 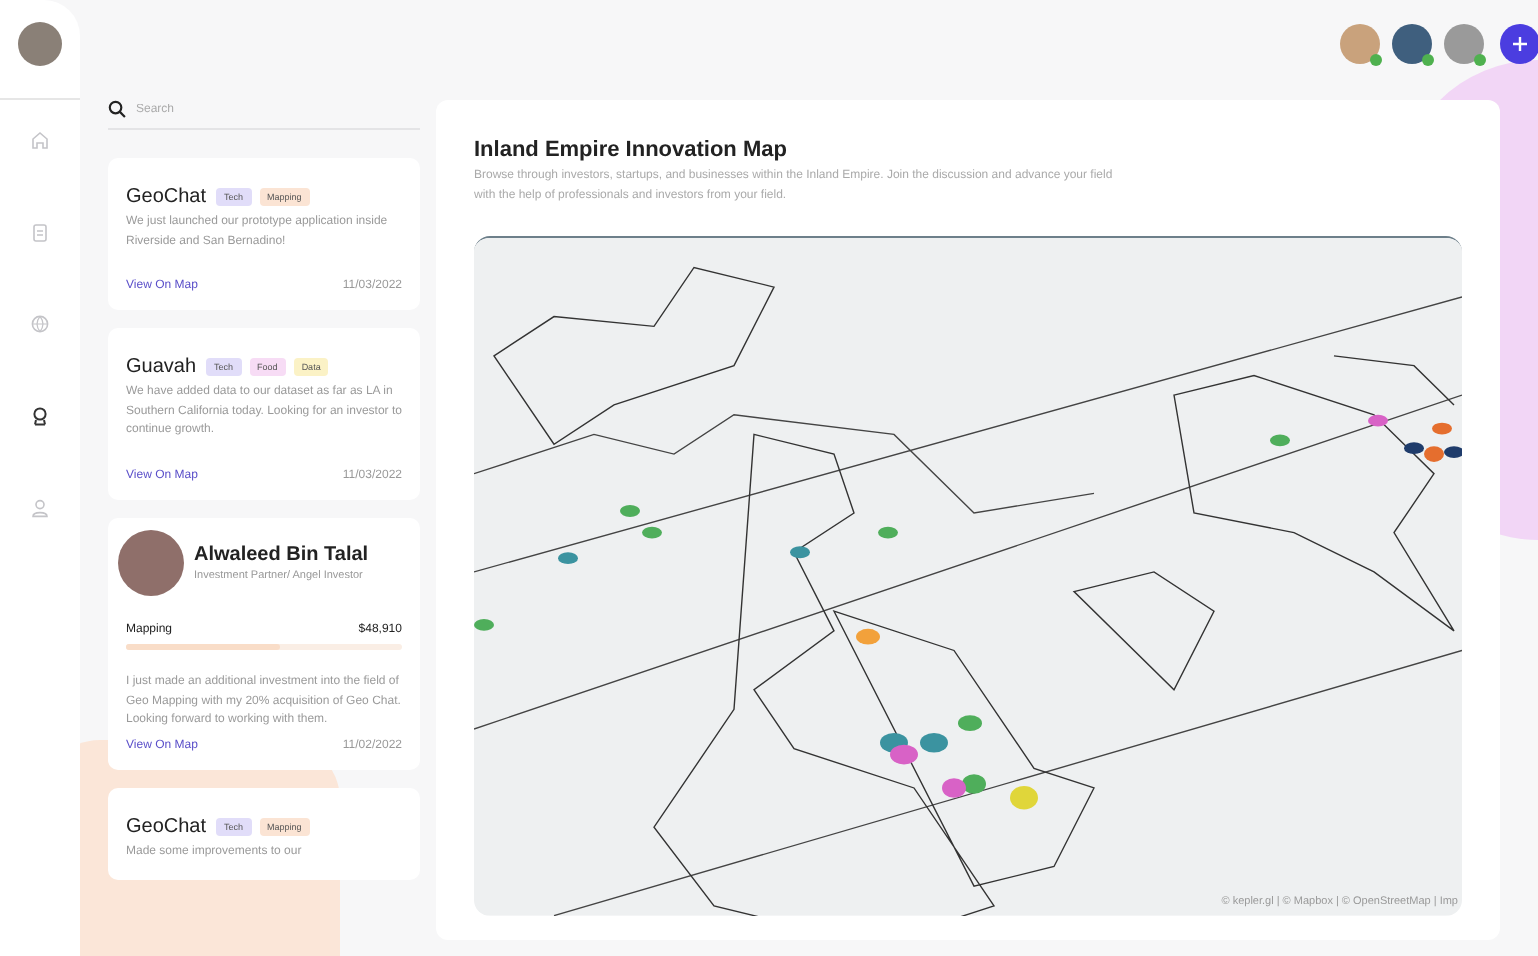 I want to click on search-icon, so click(x=117, y=109).